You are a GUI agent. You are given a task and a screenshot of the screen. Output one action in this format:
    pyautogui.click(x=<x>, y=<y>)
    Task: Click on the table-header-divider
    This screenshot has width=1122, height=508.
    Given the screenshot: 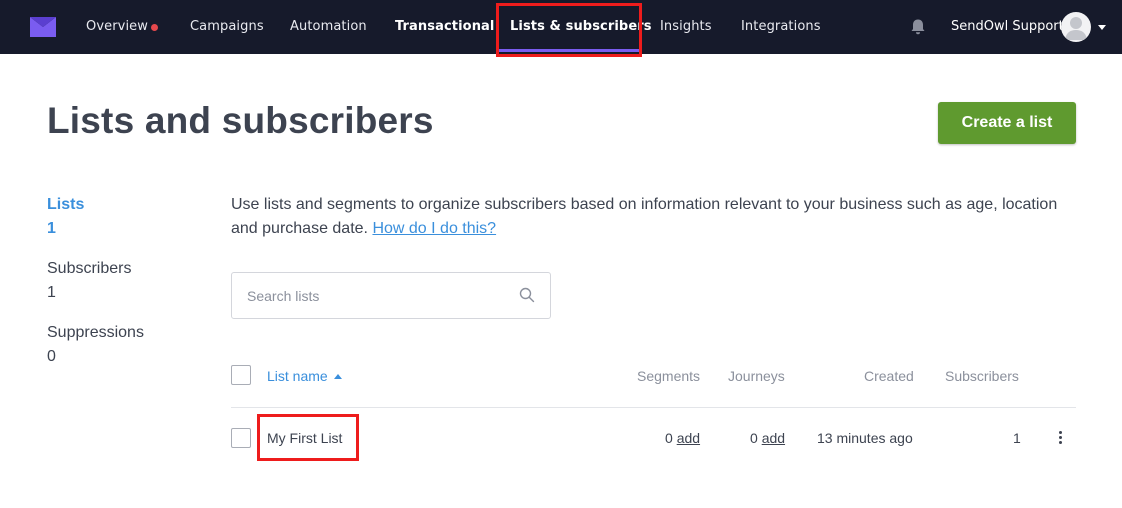 What is the action you would take?
    pyautogui.click(x=653, y=407)
    